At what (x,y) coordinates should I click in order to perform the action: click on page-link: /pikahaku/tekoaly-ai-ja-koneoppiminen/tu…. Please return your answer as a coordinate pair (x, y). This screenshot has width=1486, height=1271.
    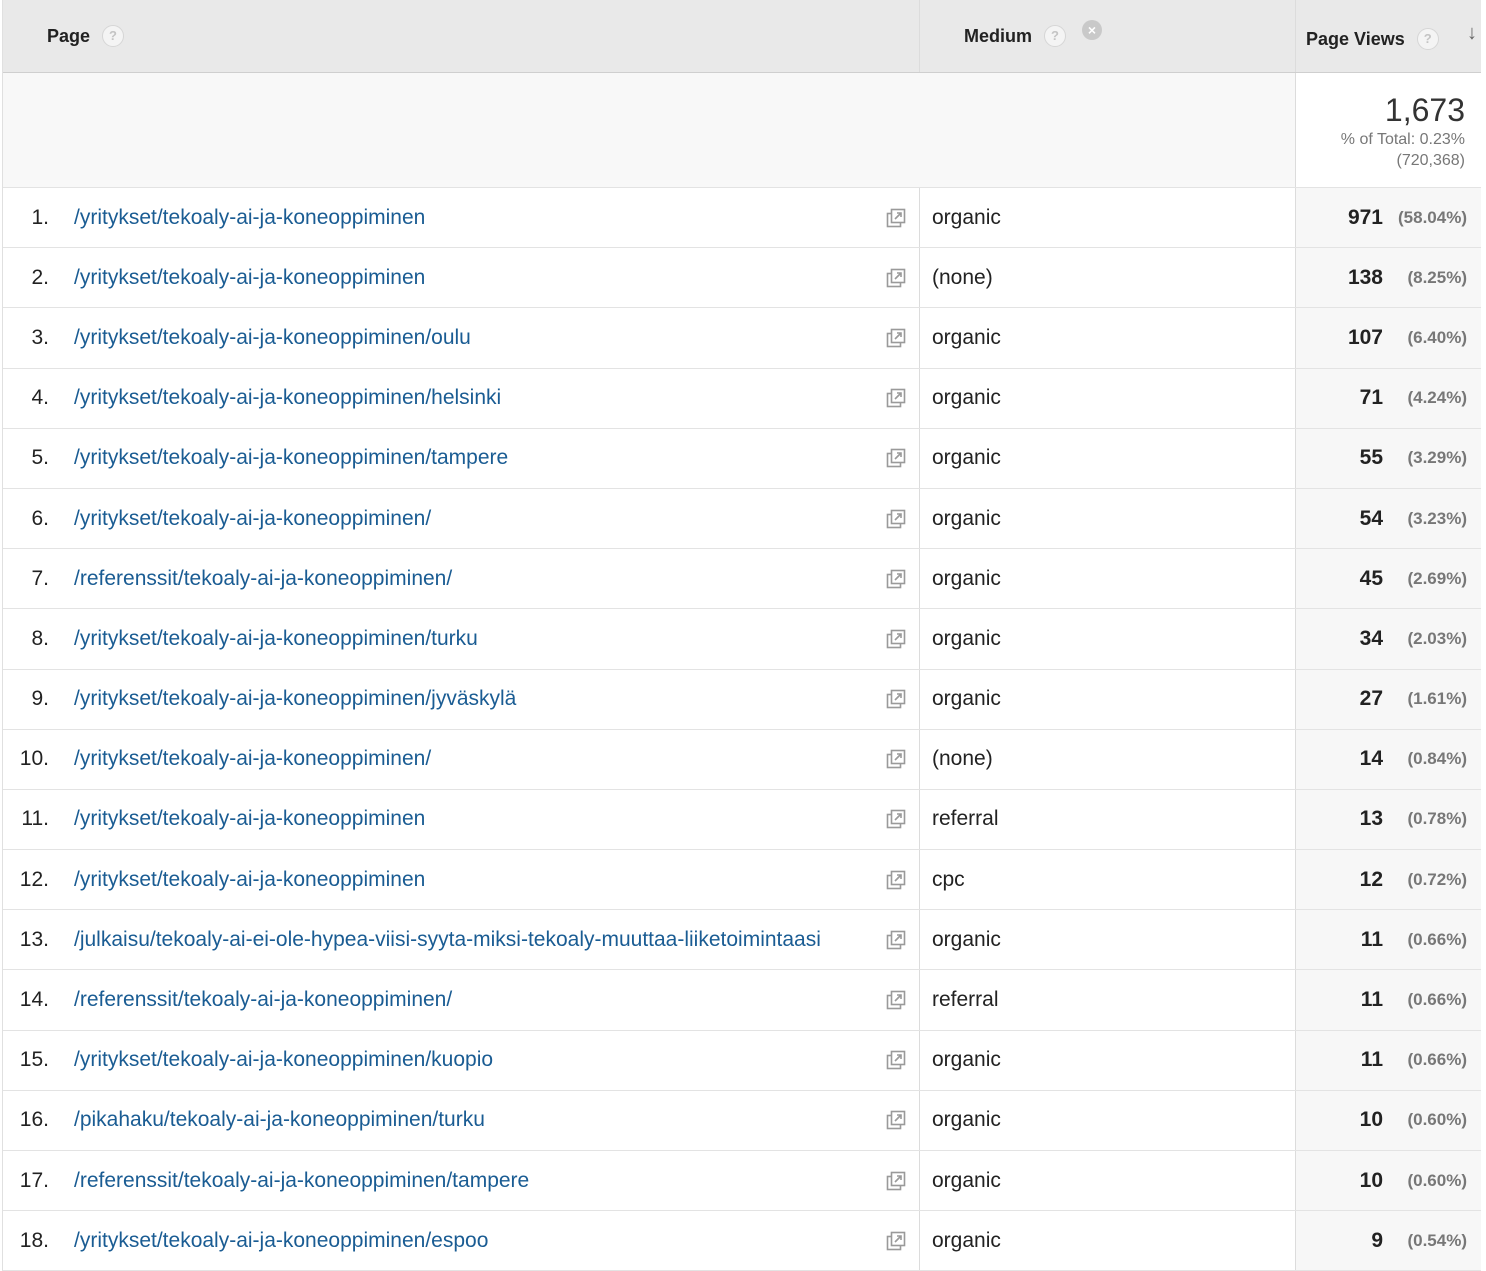
    Looking at the image, I should click on (279, 1120).